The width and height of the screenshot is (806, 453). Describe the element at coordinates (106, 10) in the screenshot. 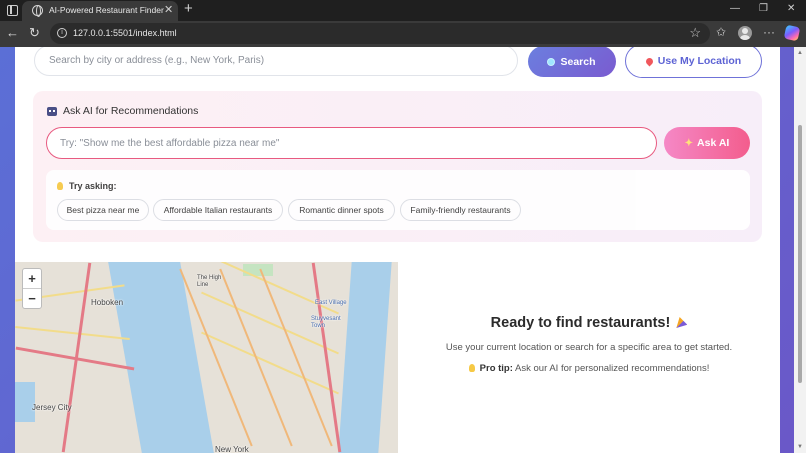

I see `tab-title: AI-Powered Restaurant Finder` at that location.